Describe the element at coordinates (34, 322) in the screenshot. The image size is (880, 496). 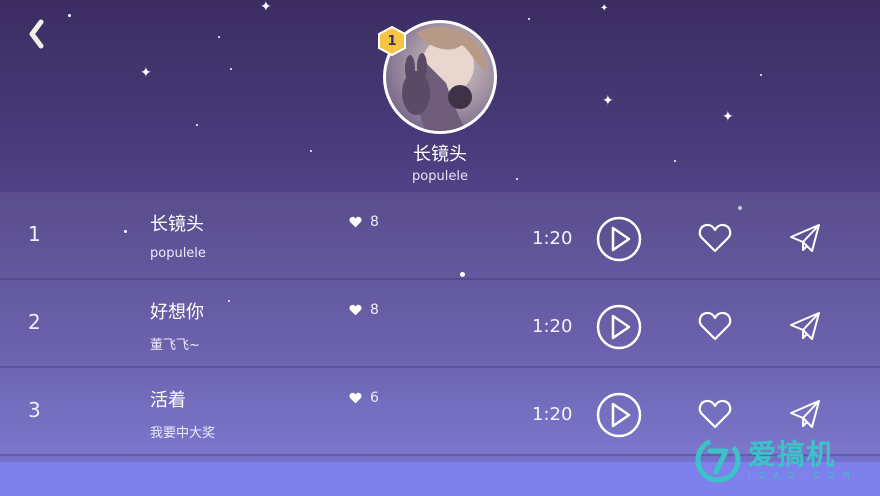
I see `song-index: 2` at that location.